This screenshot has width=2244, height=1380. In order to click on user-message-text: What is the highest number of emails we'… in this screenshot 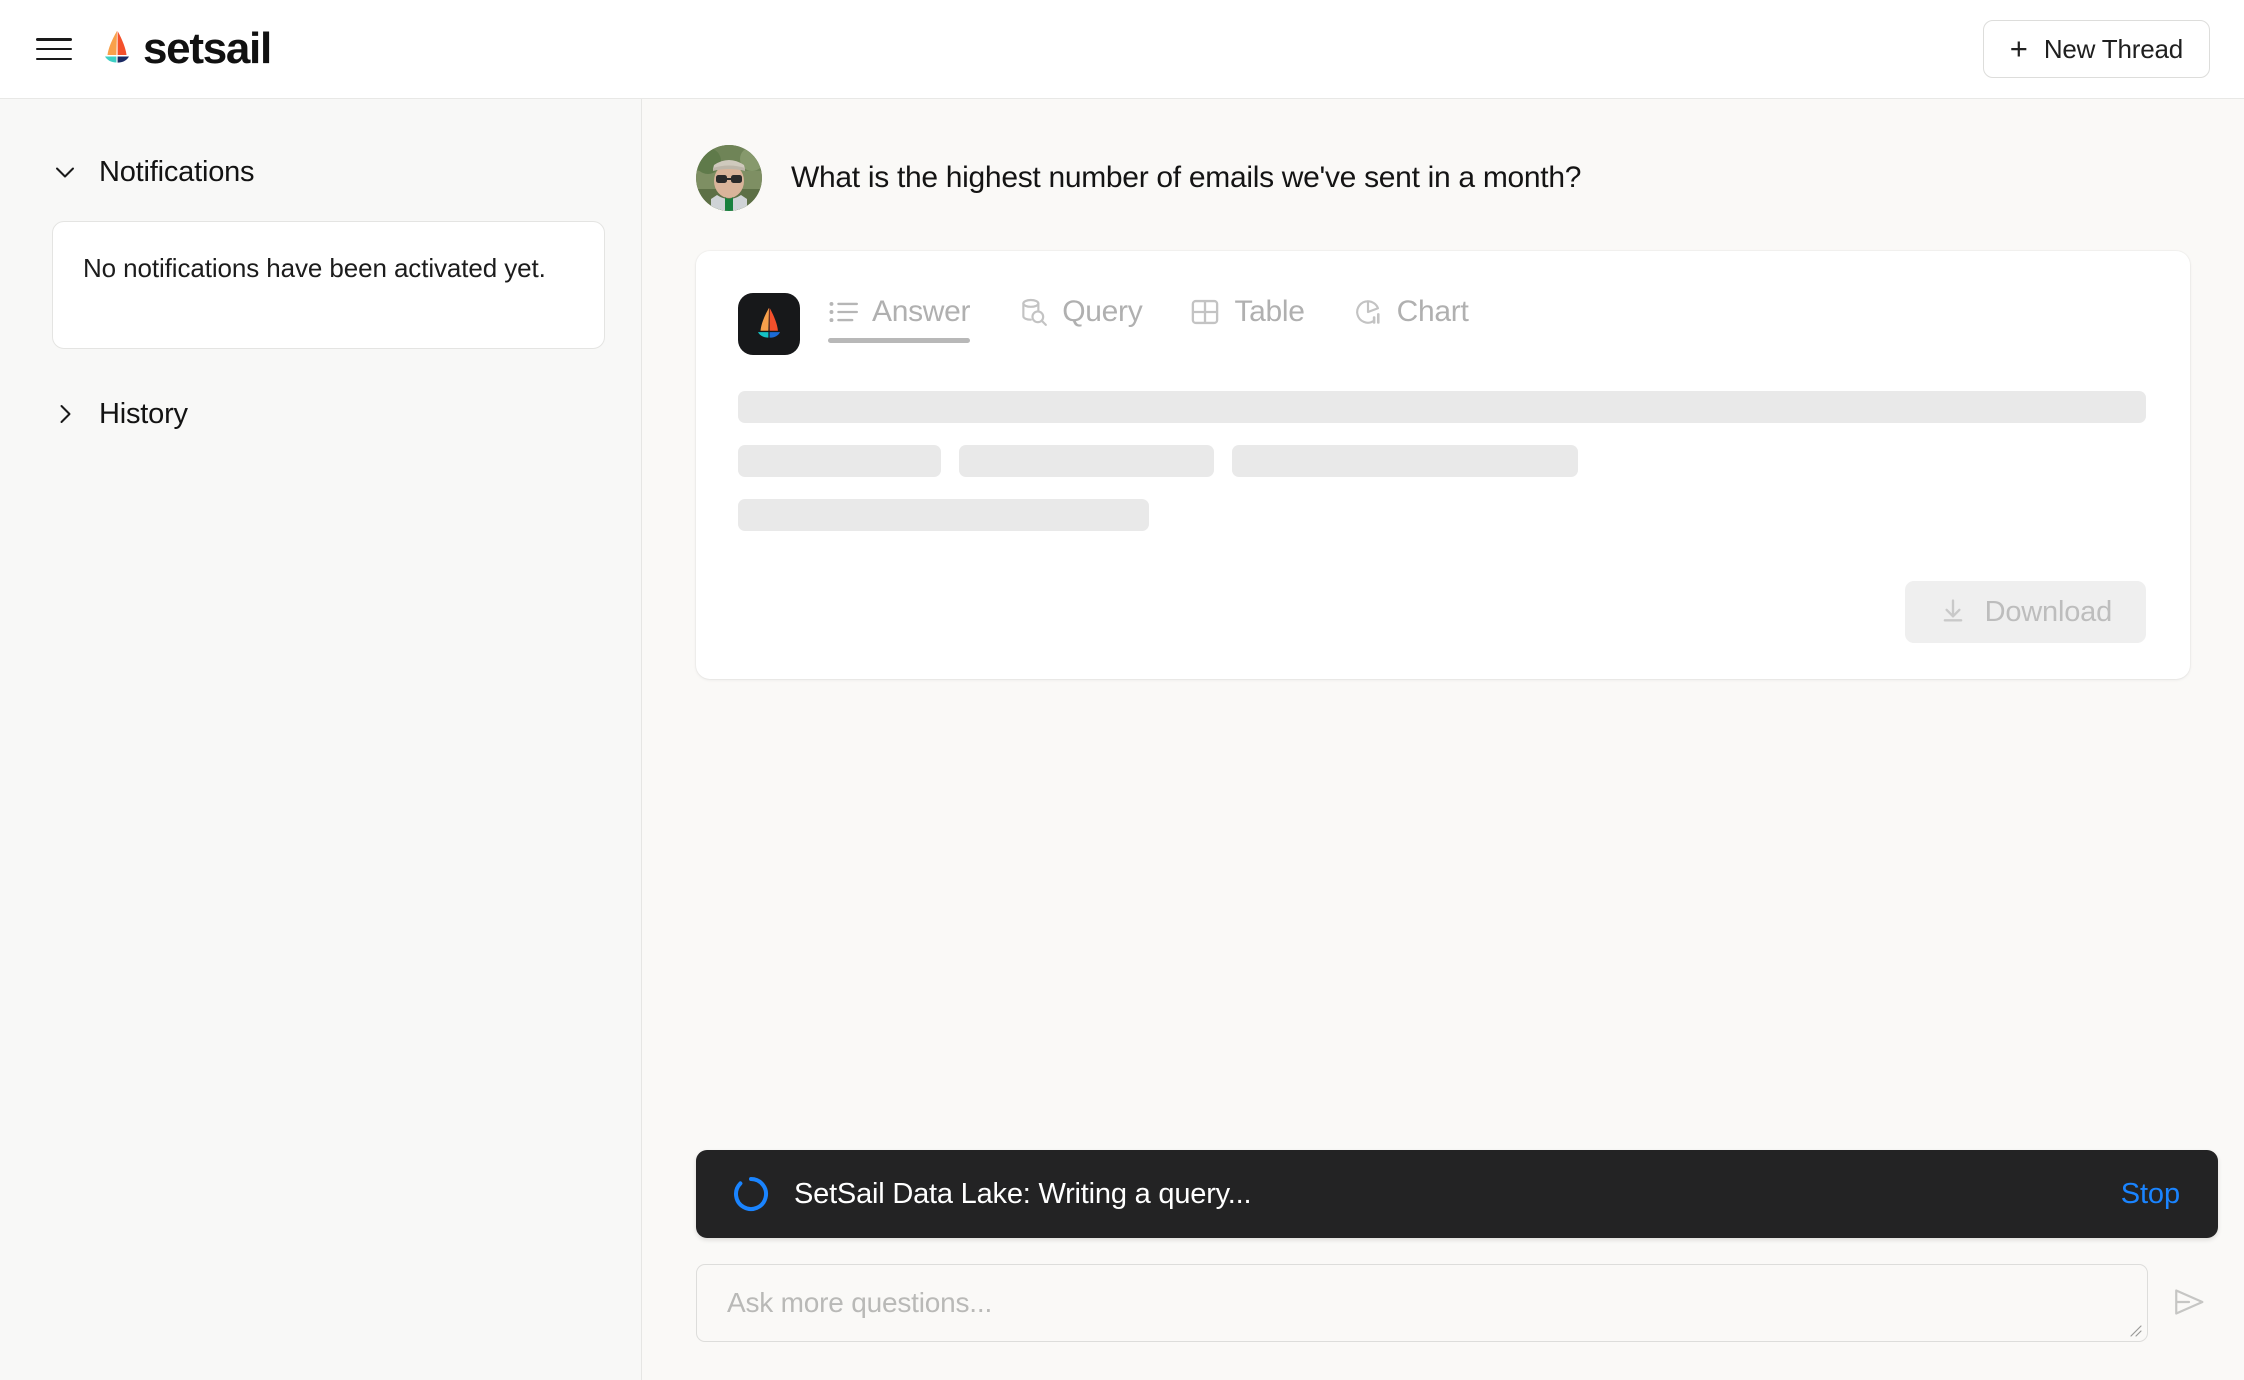, I will do `click(1186, 177)`.